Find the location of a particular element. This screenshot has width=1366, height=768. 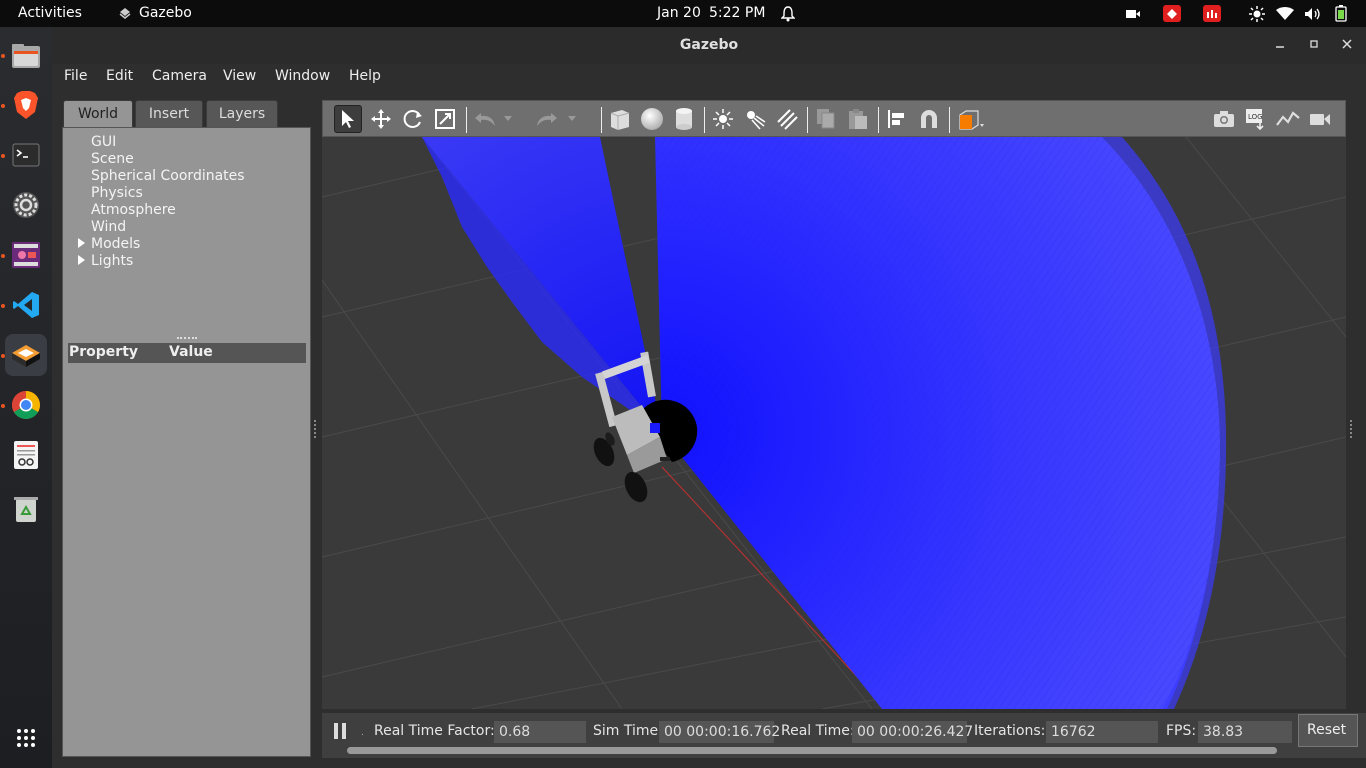

real-time-label: Real Time: is located at coordinates (818, 731).